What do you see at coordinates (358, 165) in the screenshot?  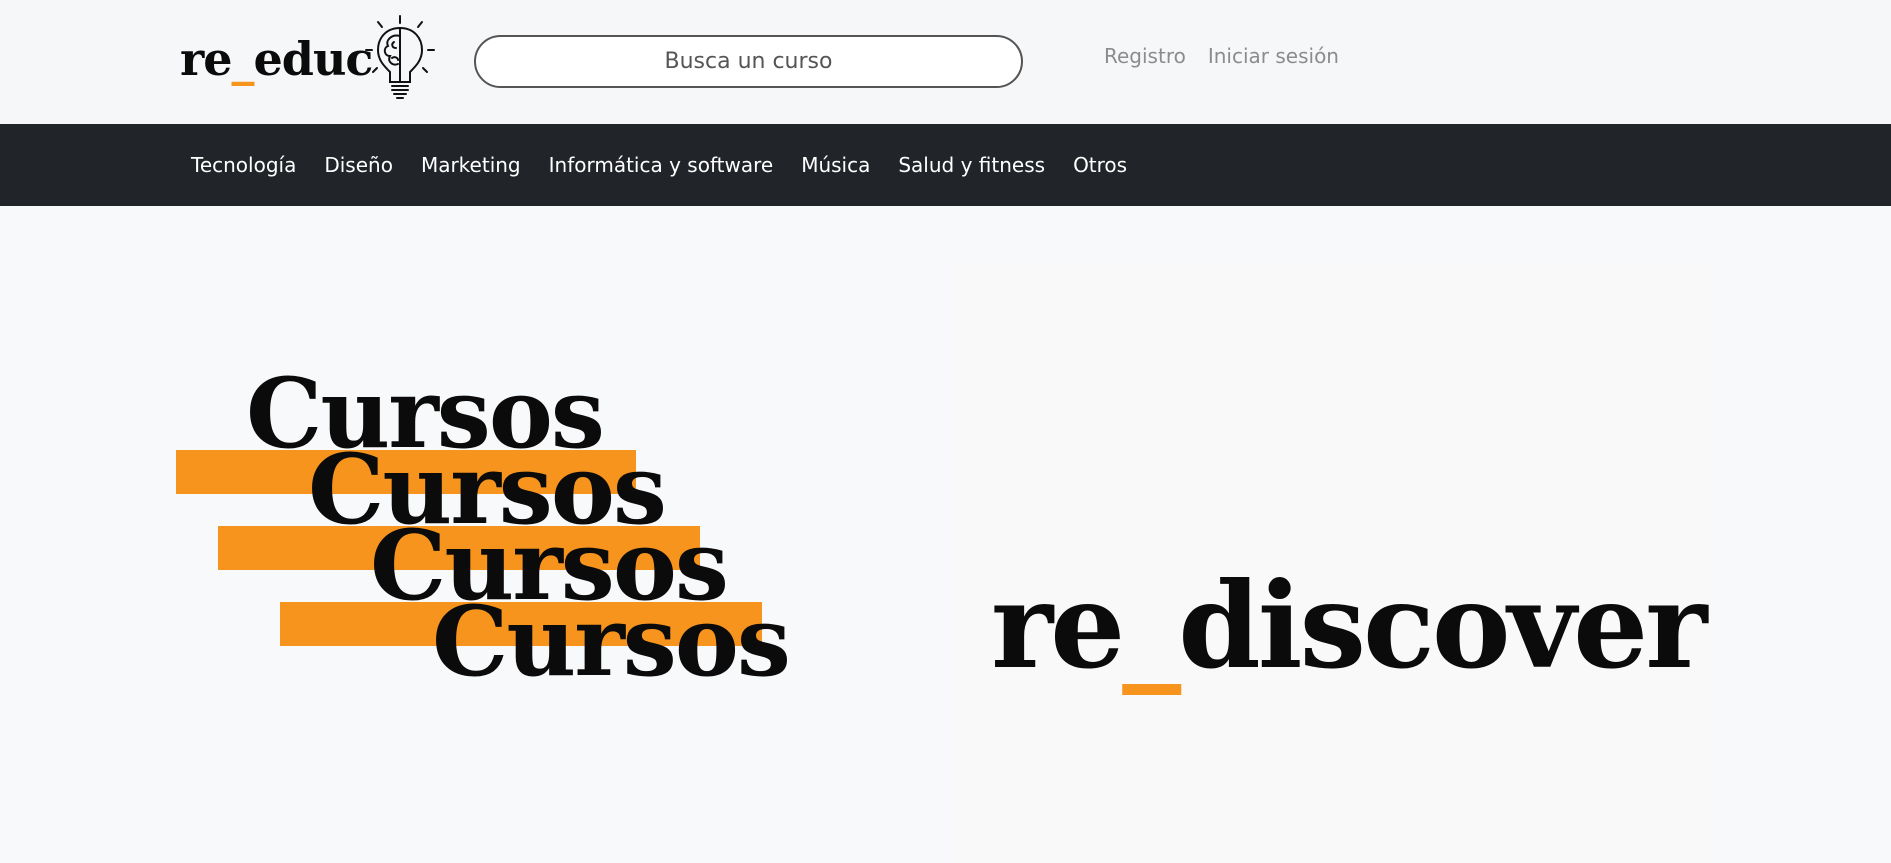 I see `nav-item-diseno: Diseño` at bounding box center [358, 165].